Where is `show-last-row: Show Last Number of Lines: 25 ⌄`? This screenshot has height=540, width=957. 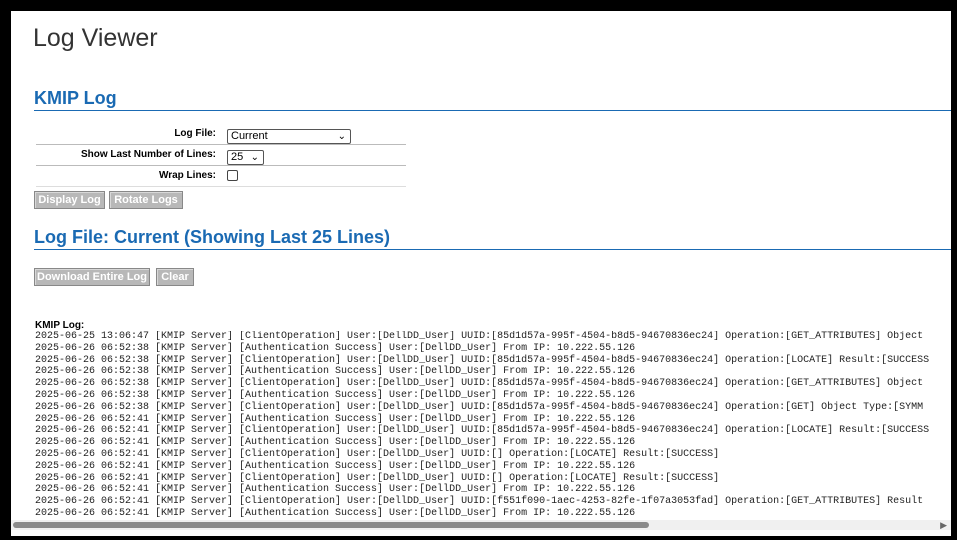 show-last-row: Show Last Number of Lines: 25 ⌄ is located at coordinates (221, 155).